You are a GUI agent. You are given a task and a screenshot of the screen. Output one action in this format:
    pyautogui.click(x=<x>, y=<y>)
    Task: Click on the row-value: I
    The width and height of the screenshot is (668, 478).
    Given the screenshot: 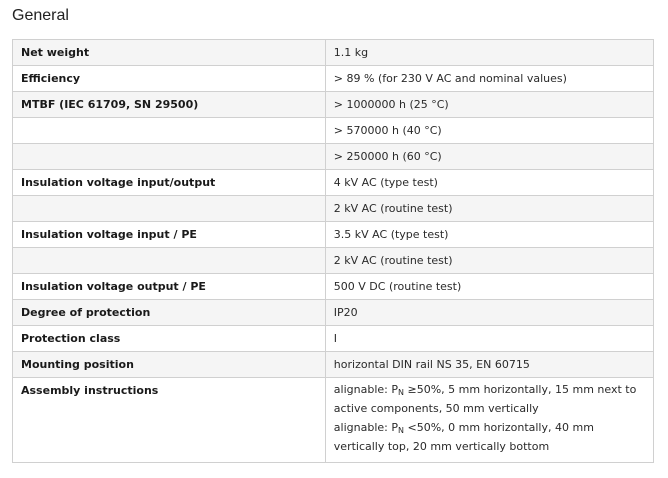 What is the action you would take?
    pyautogui.click(x=489, y=338)
    